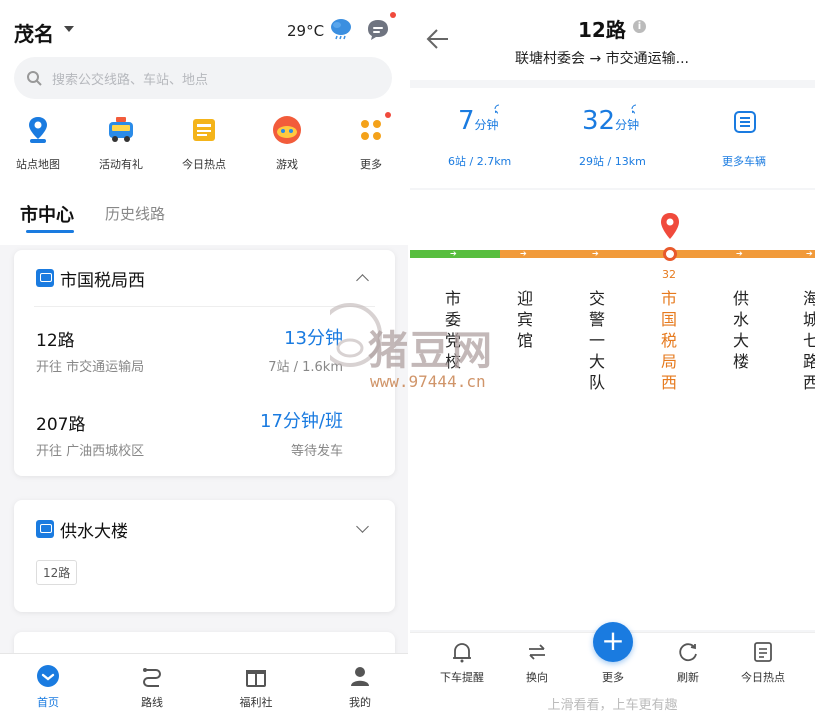 The width and height of the screenshot is (815, 715). What do you see at coordinates (480, 161) in the screenshot?
I see `eta-detail: 6站 / 2.7km` at bounding box center [480, 161].